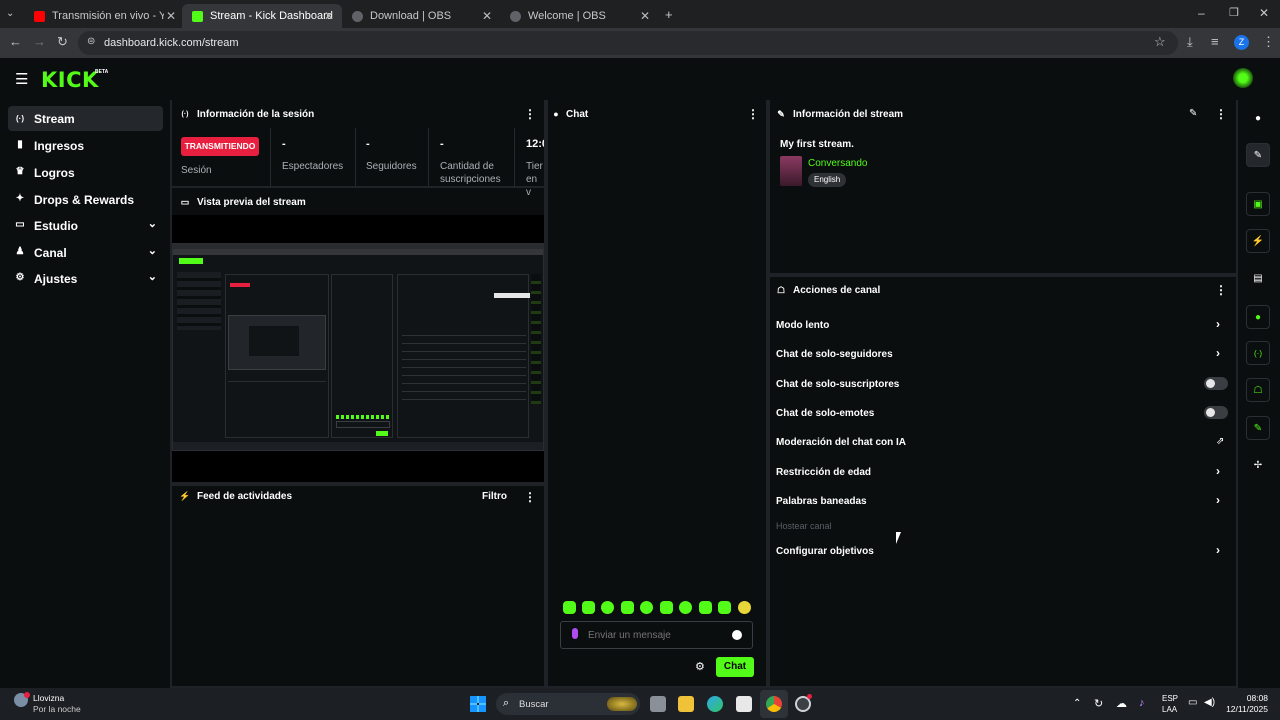 The height and width of the screenshot is (720, 1280). I want to click on action-followers-only: Chat de solo-seguidores, so click(834, 354).